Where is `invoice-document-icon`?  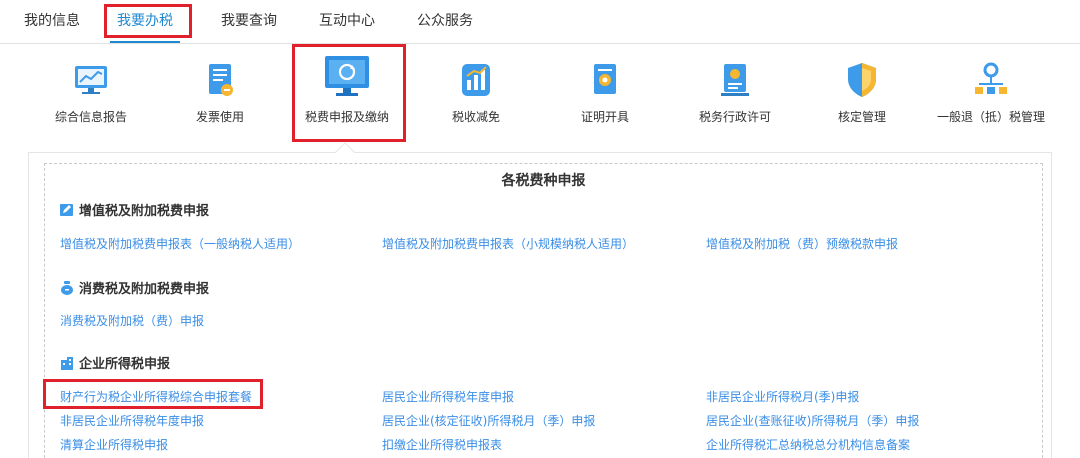
invoice-document-icon is located at coordinates (221, 80).